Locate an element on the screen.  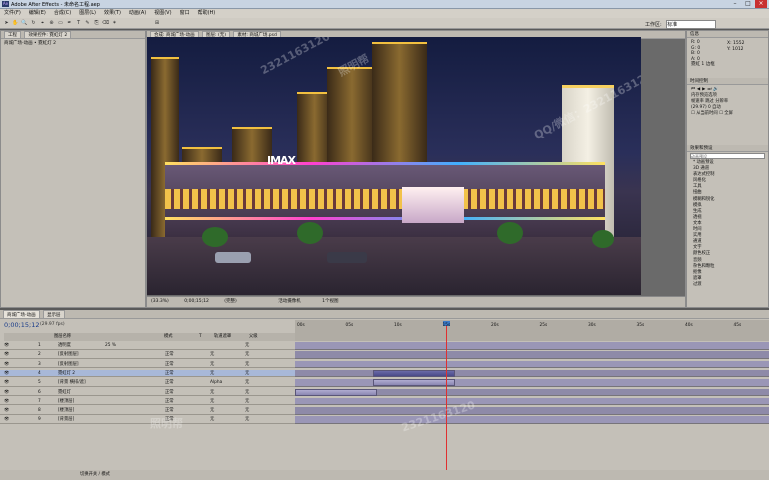
clone-tool-icon: ⎘ is located at coordinates (96, 23).